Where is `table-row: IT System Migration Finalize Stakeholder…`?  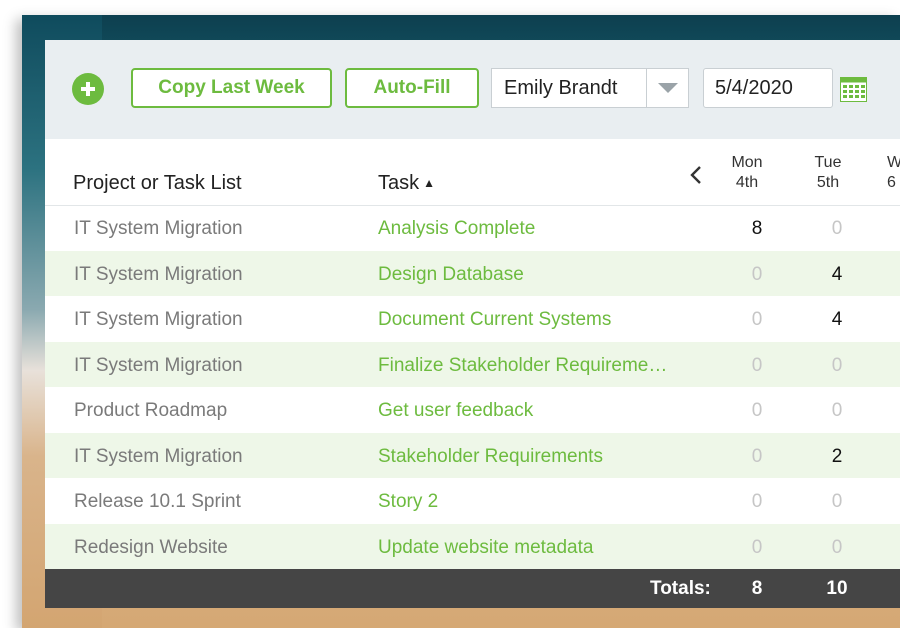
table-row: IT System Migration Finalize Stakeholder… is located at coordinates (472, 364).